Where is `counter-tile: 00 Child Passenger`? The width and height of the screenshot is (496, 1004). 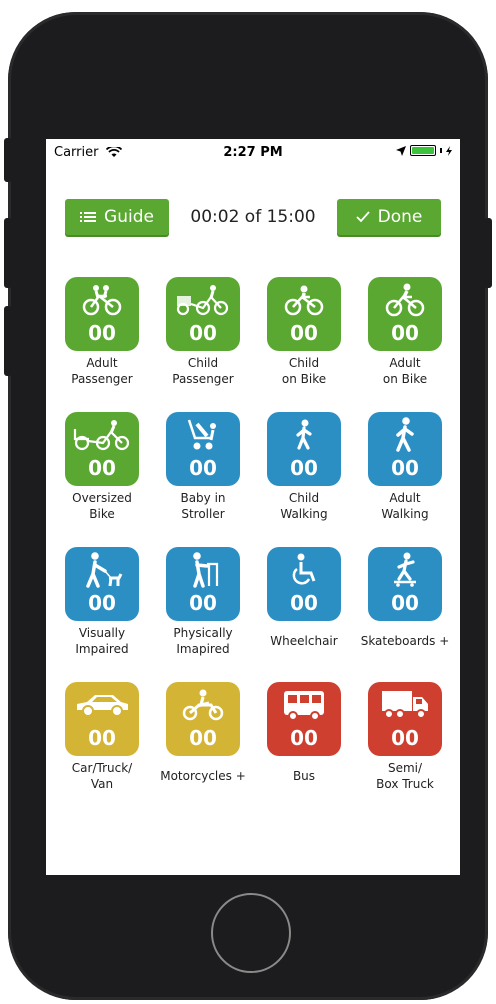
counter-tile: 00 Child Passenger is located at coordinates (203, 342).